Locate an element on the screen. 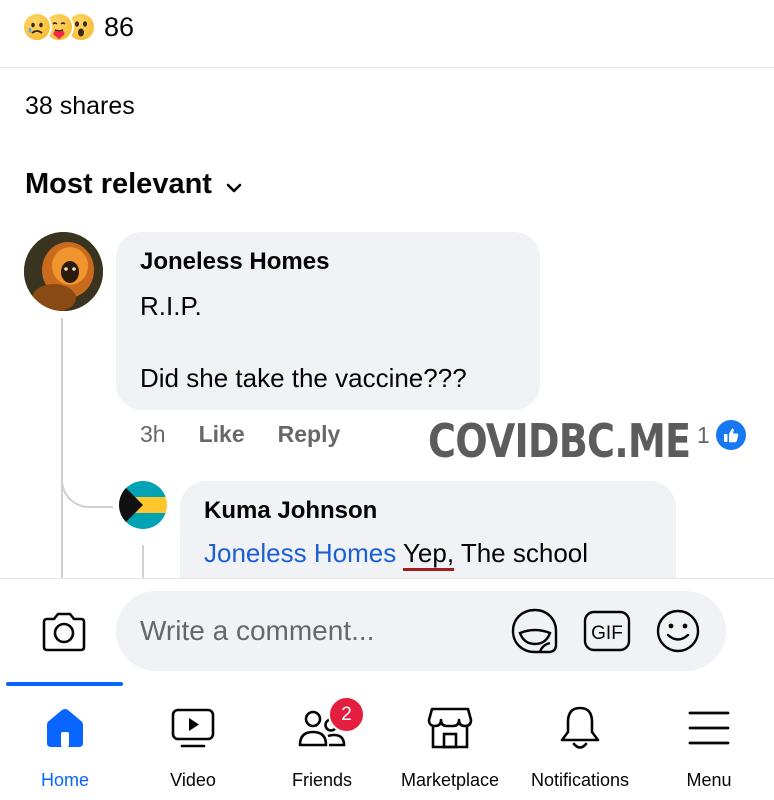 The width and height of the screenshot is (774, 800). reply-text: Joneless Homes Yep, The school is located at coordinates (428, 553).